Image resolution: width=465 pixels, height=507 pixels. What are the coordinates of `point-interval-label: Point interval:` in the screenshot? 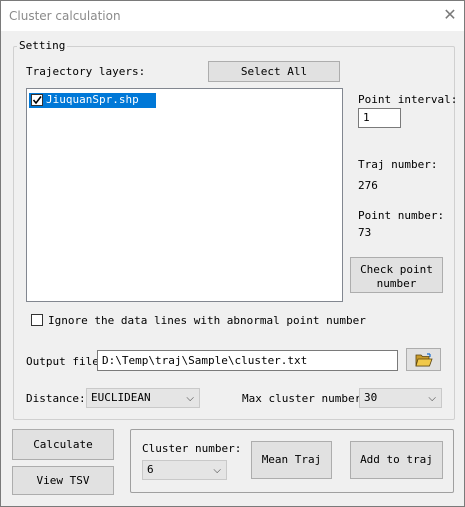 It's located at (408, 99).